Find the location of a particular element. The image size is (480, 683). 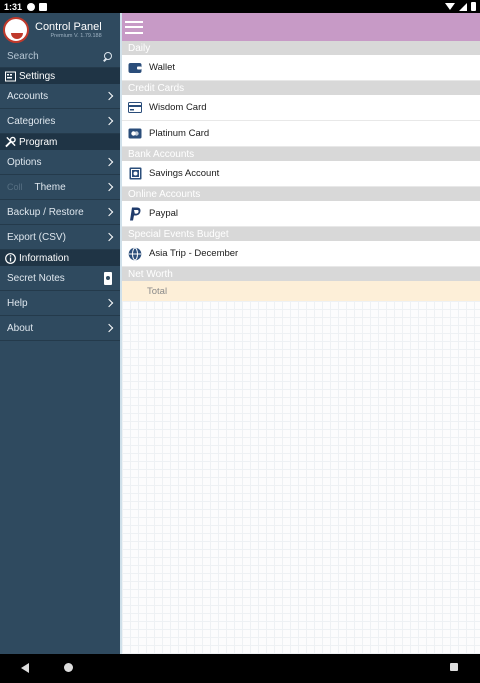

sidebar-item-label: Theme is located at coordinates (50, 187).